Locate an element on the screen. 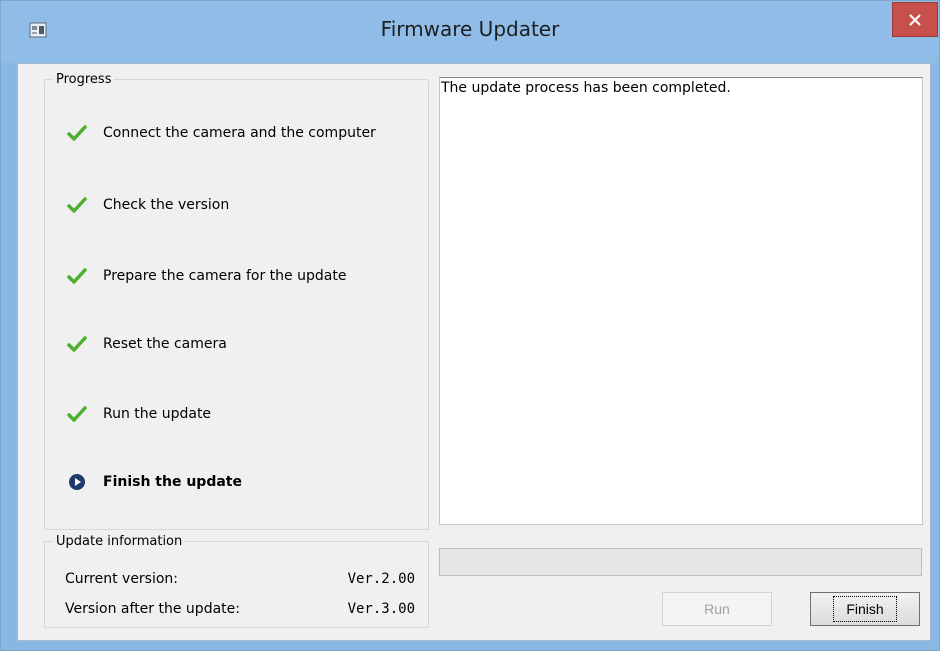 This screenshot has height=651, width=940. run-button-label: Run is located at coordinates (717, 609).